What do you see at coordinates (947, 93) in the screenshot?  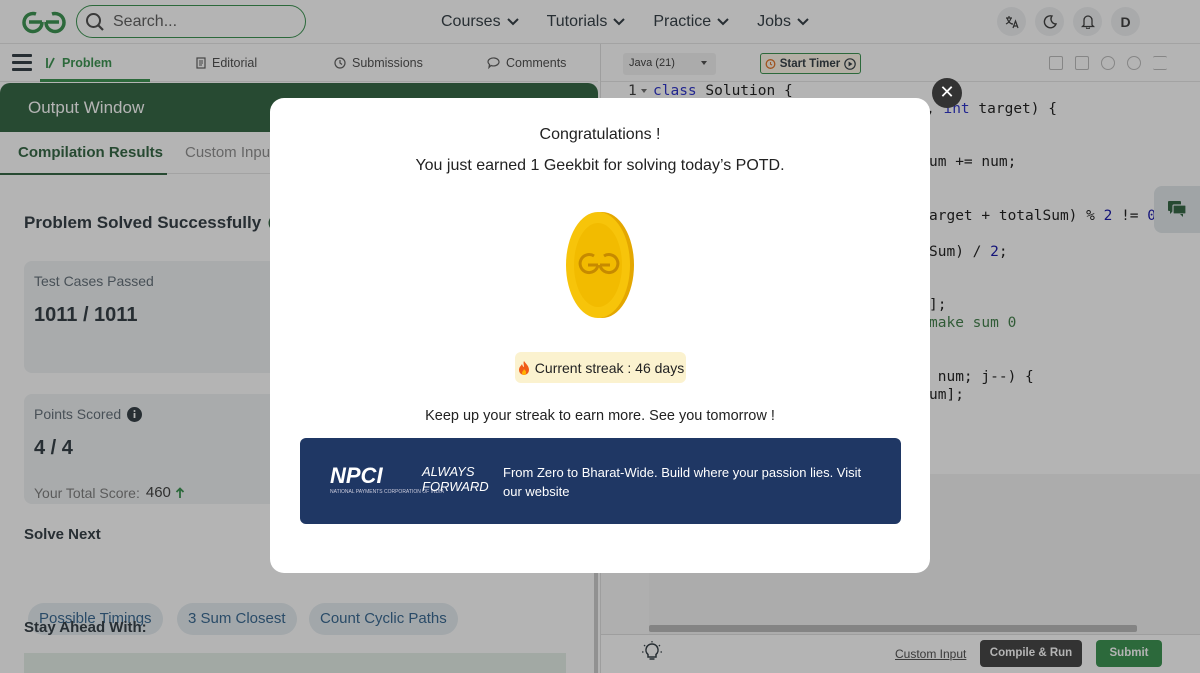 I see `close-modal-button: ✕` at bounding box center [947, 93].